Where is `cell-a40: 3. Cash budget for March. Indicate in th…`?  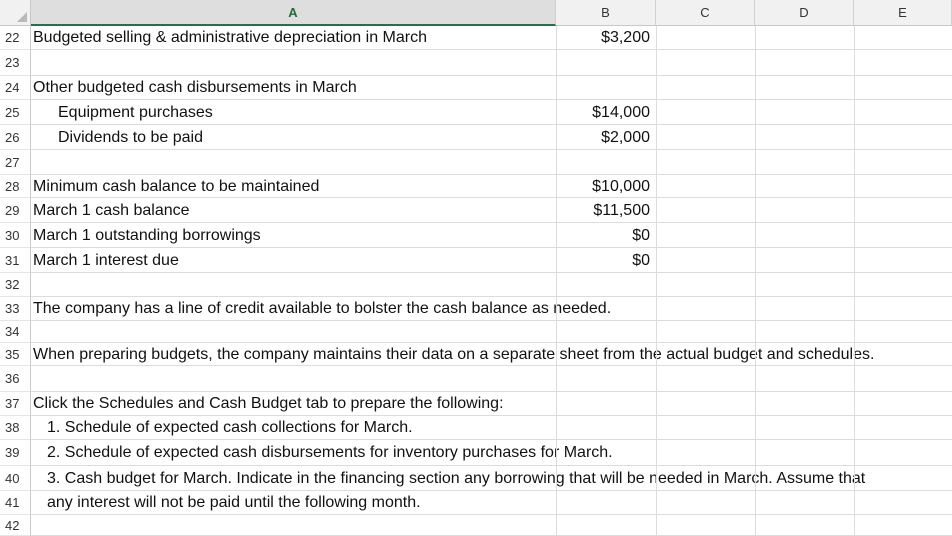 cell-a40: 3. Cash budget for March. Indicate in th… is located at coordinates (456, 479).